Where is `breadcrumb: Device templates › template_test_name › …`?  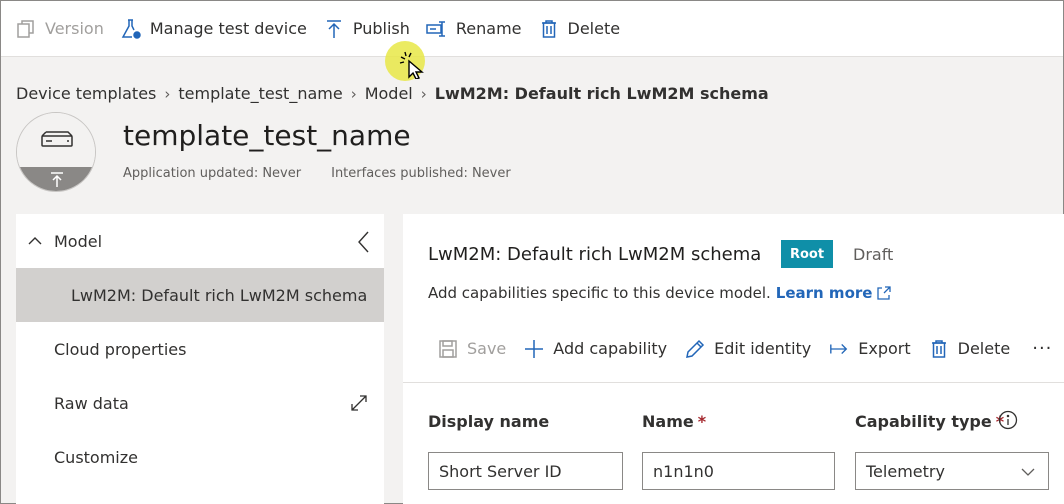
breadcrumb: Device templates › template_test_name › … is located at coordinates (392, 93).